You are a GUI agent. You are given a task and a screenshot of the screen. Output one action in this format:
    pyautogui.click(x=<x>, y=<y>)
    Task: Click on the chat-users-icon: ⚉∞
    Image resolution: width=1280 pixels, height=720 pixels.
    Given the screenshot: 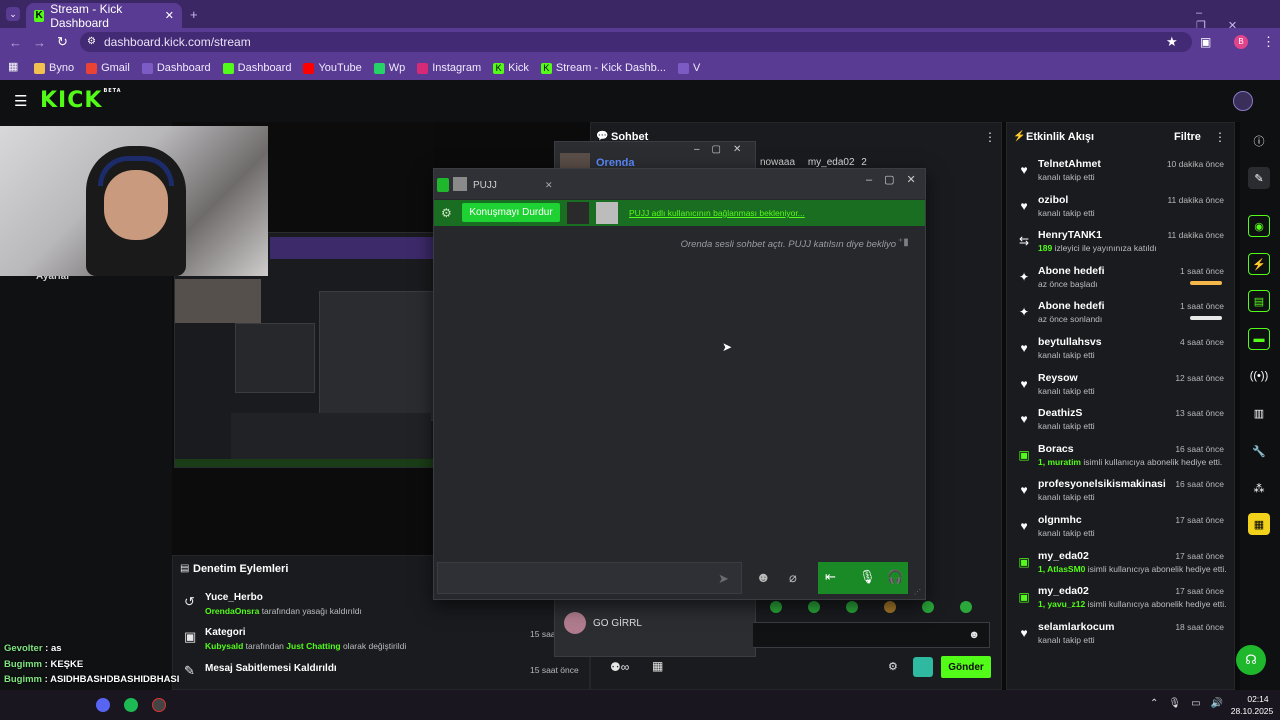 What is the action you would take?
    pyautogui.click(x=619, y=667)
    